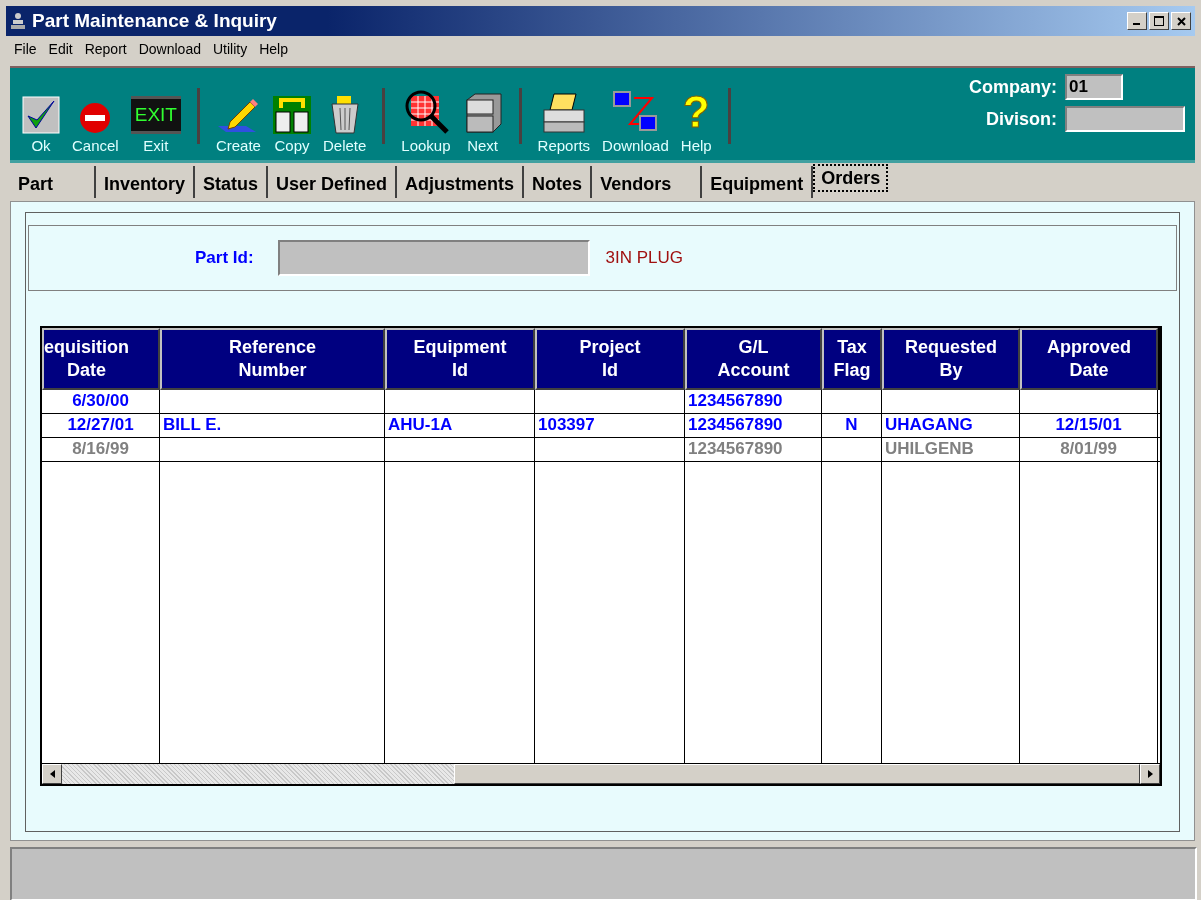 This screenshot has height=900, width=1201. What do you see at coordinates (851, 178) in the screenshot?
I see `tab: Orders` at bounding box center [851, 178].